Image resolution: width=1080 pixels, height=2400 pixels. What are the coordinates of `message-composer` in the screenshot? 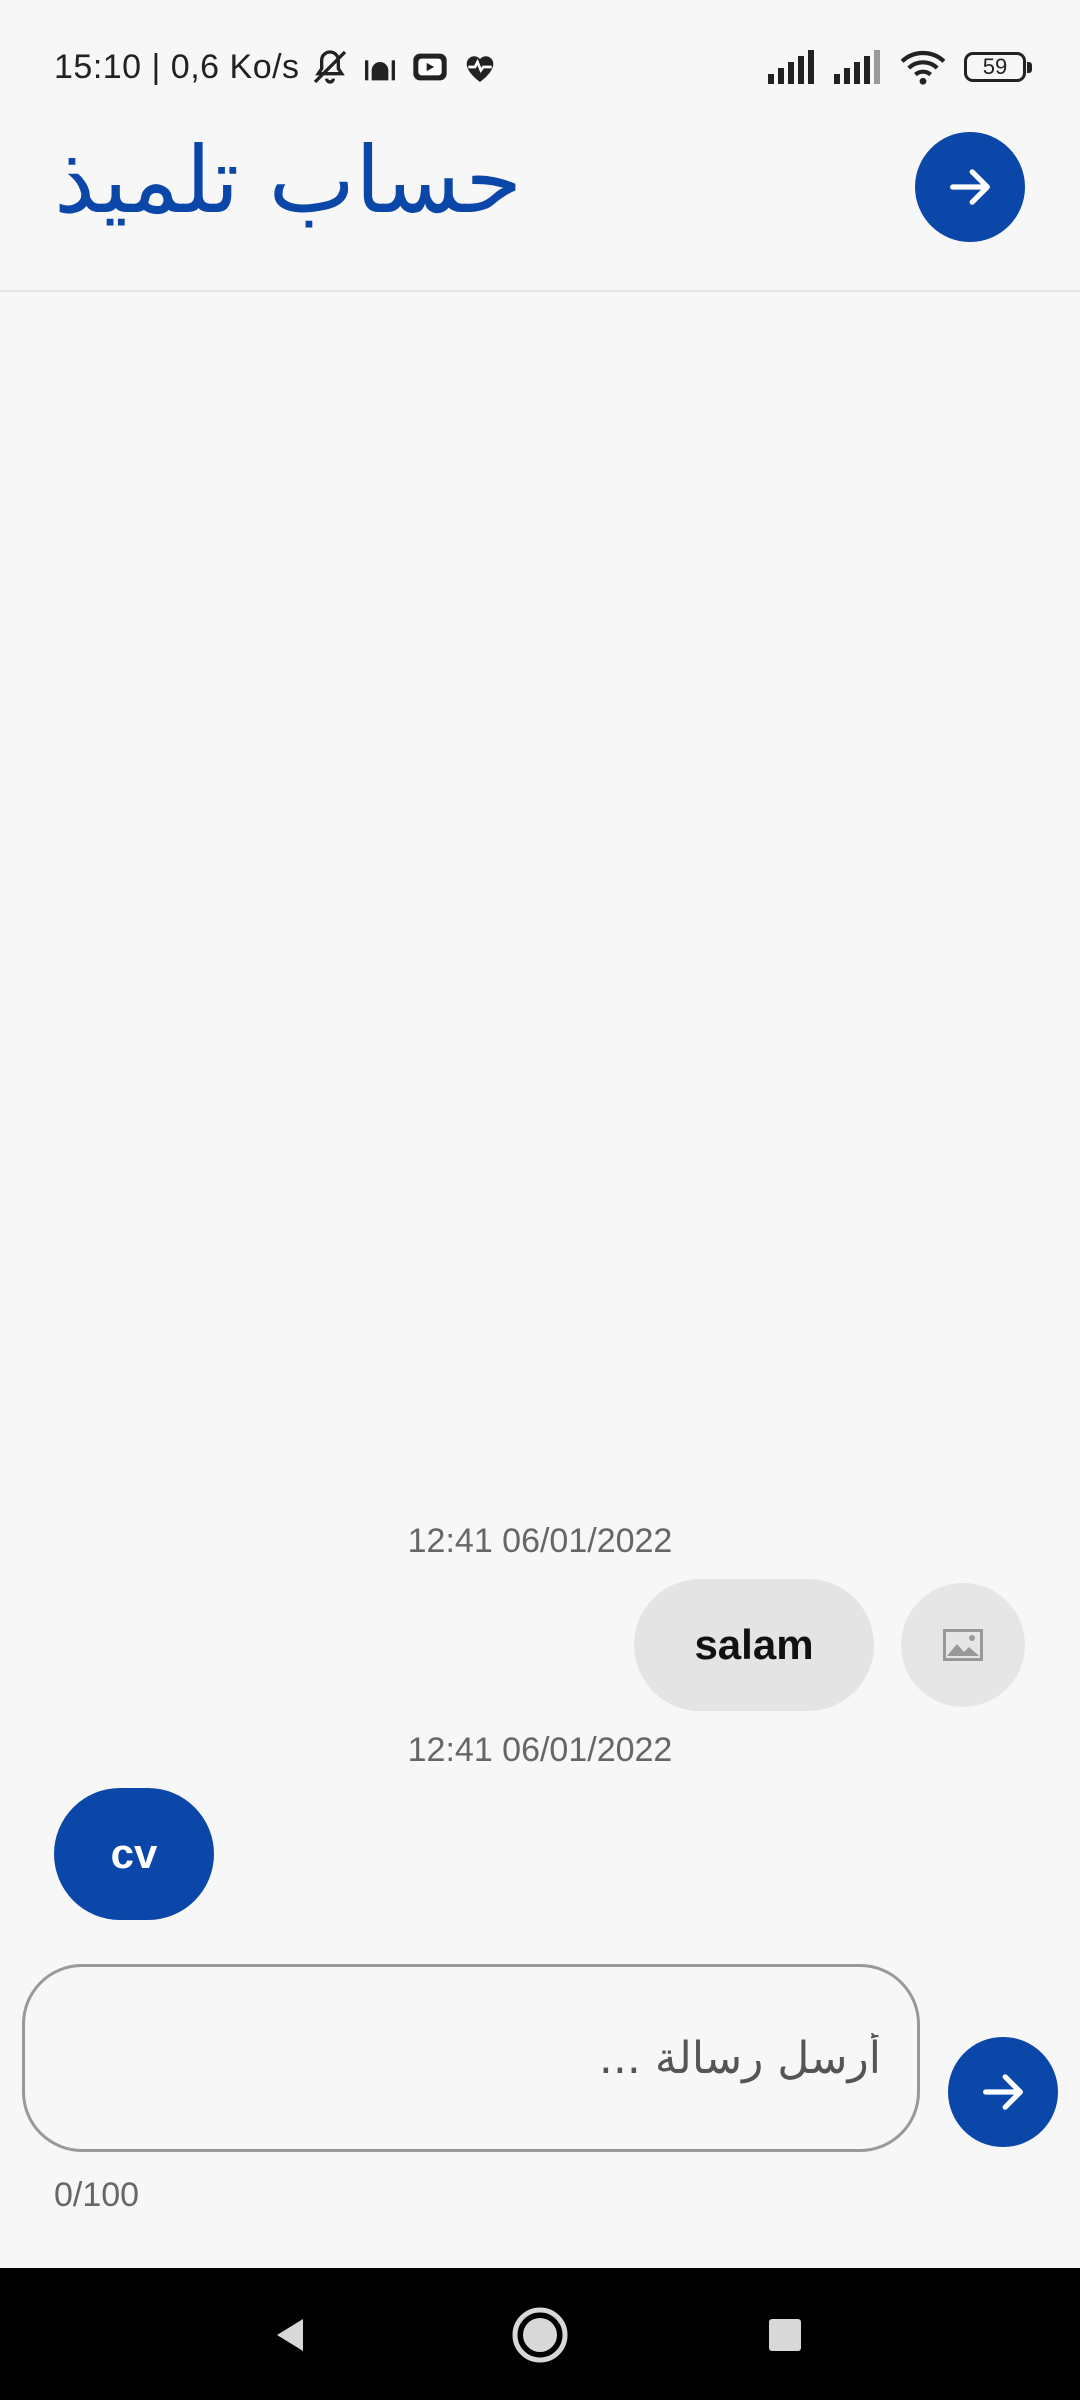 It's located at (471, 2058).